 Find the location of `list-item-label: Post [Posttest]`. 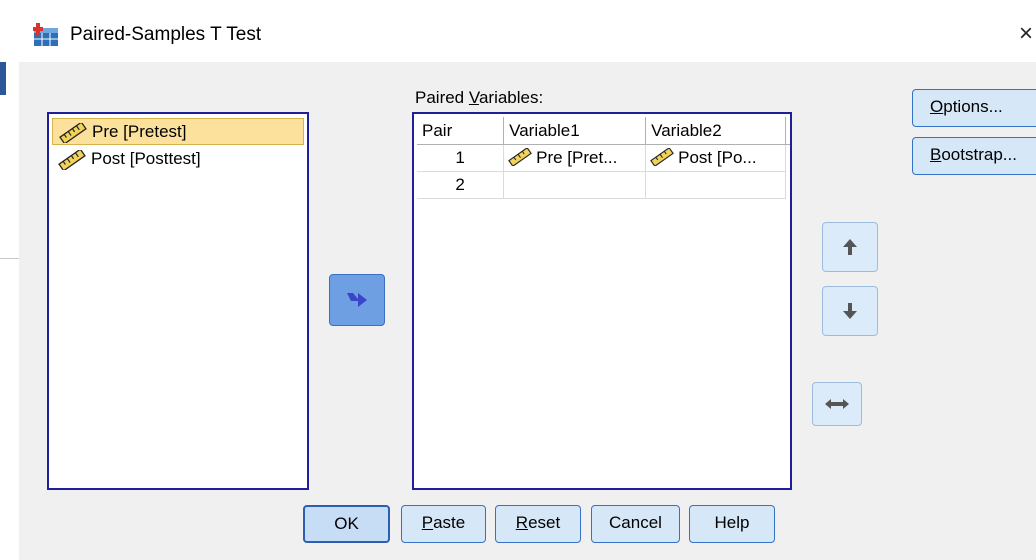

list-item-label: Post [Posttest] is located at coordinates (146, 158).